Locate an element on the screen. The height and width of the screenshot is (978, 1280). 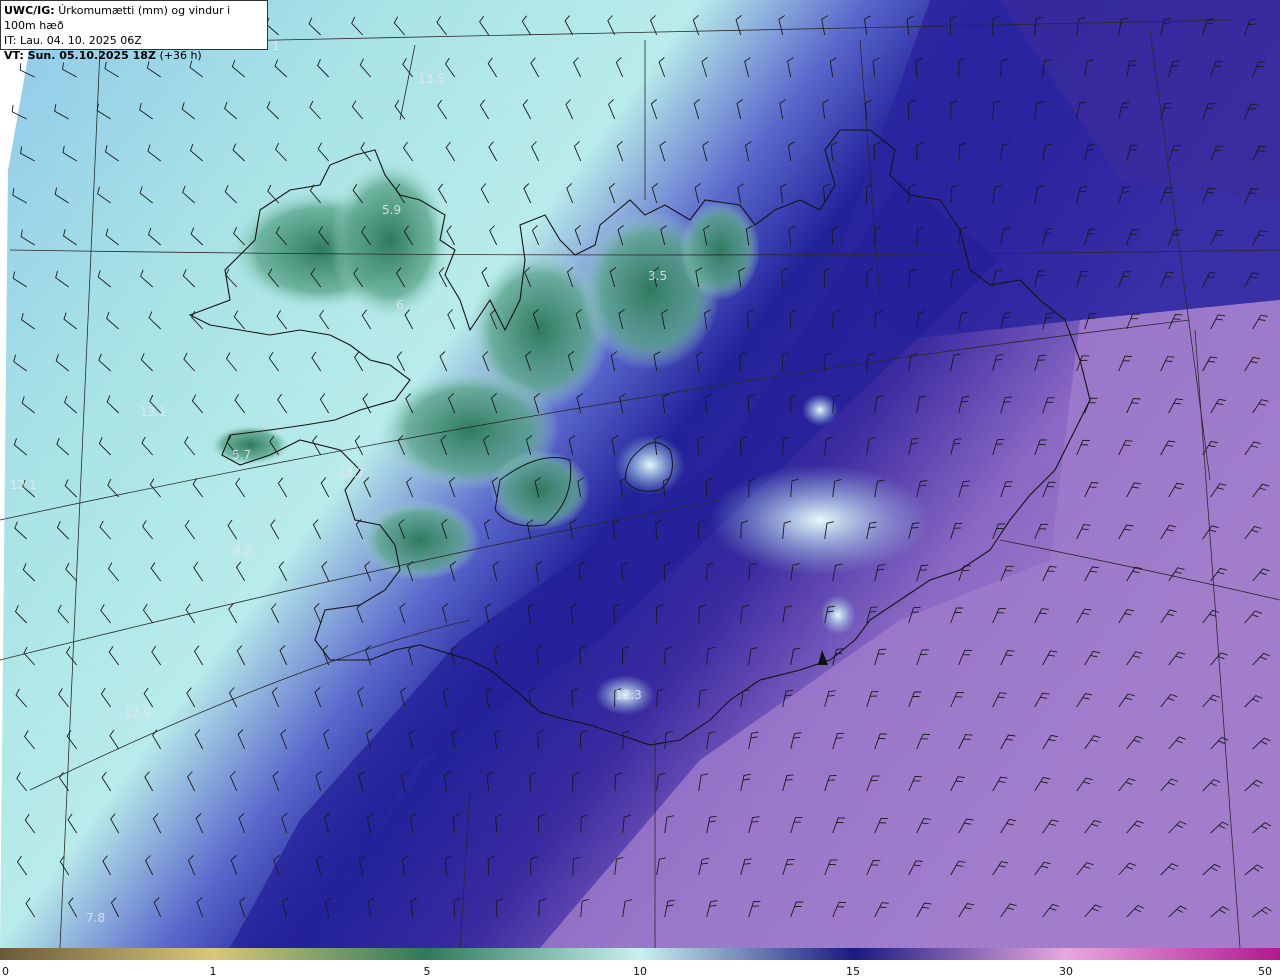
map-label: 12.9 is located at coordinates (137, 713).